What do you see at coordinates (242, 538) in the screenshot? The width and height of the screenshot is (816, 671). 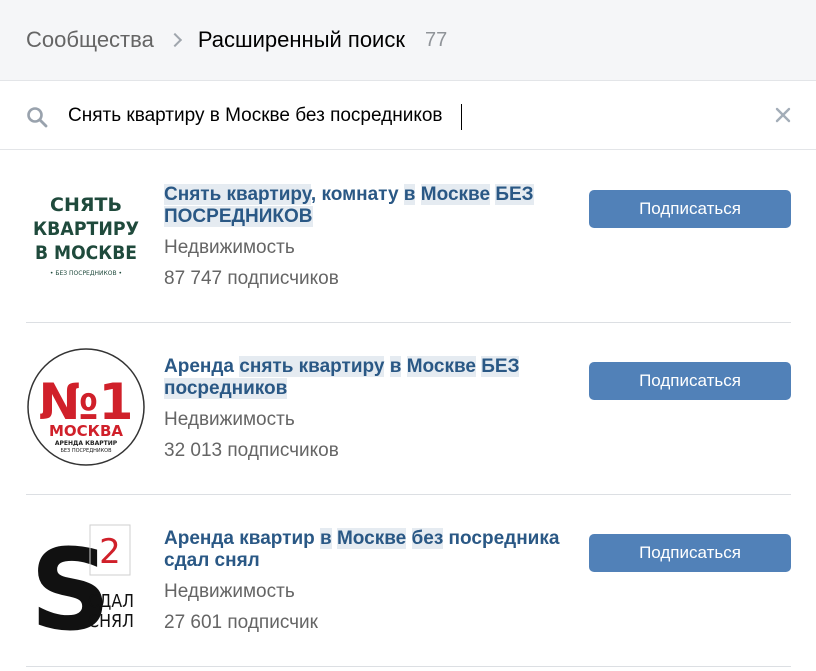 I see `title-text: Аренда квартир` at bounding box center [242, 538].